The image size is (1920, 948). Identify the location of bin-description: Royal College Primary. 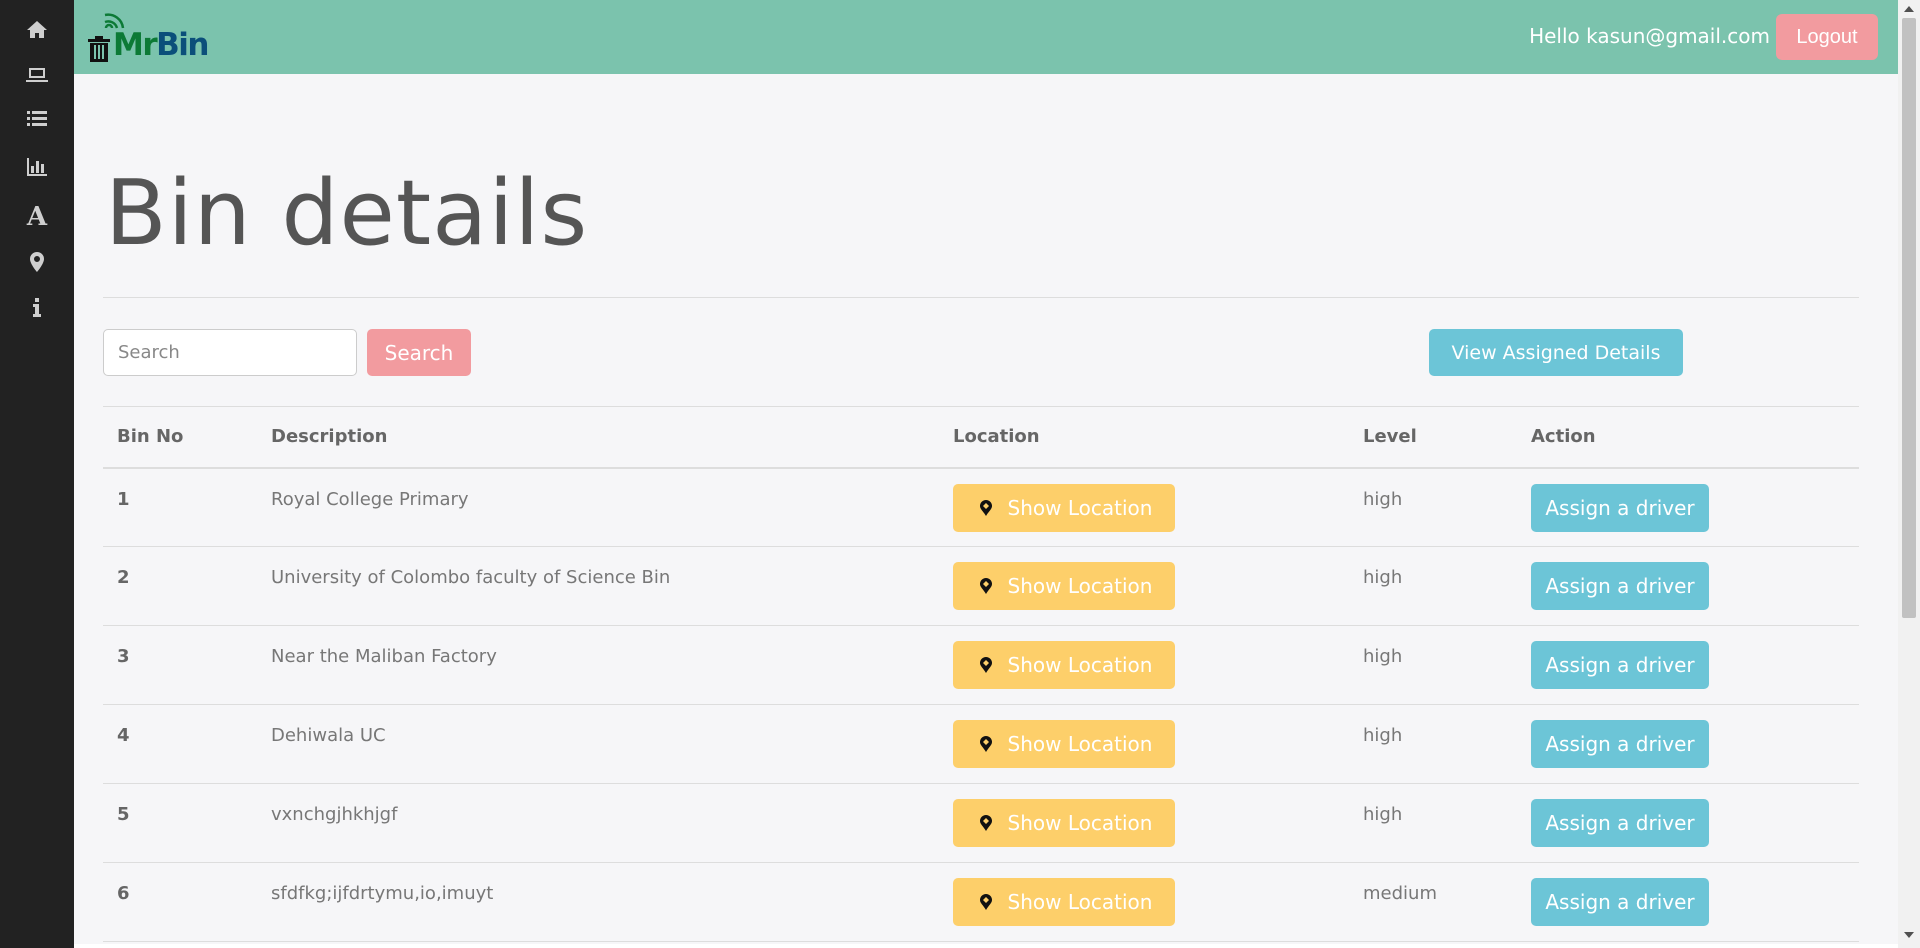
(598, 507).